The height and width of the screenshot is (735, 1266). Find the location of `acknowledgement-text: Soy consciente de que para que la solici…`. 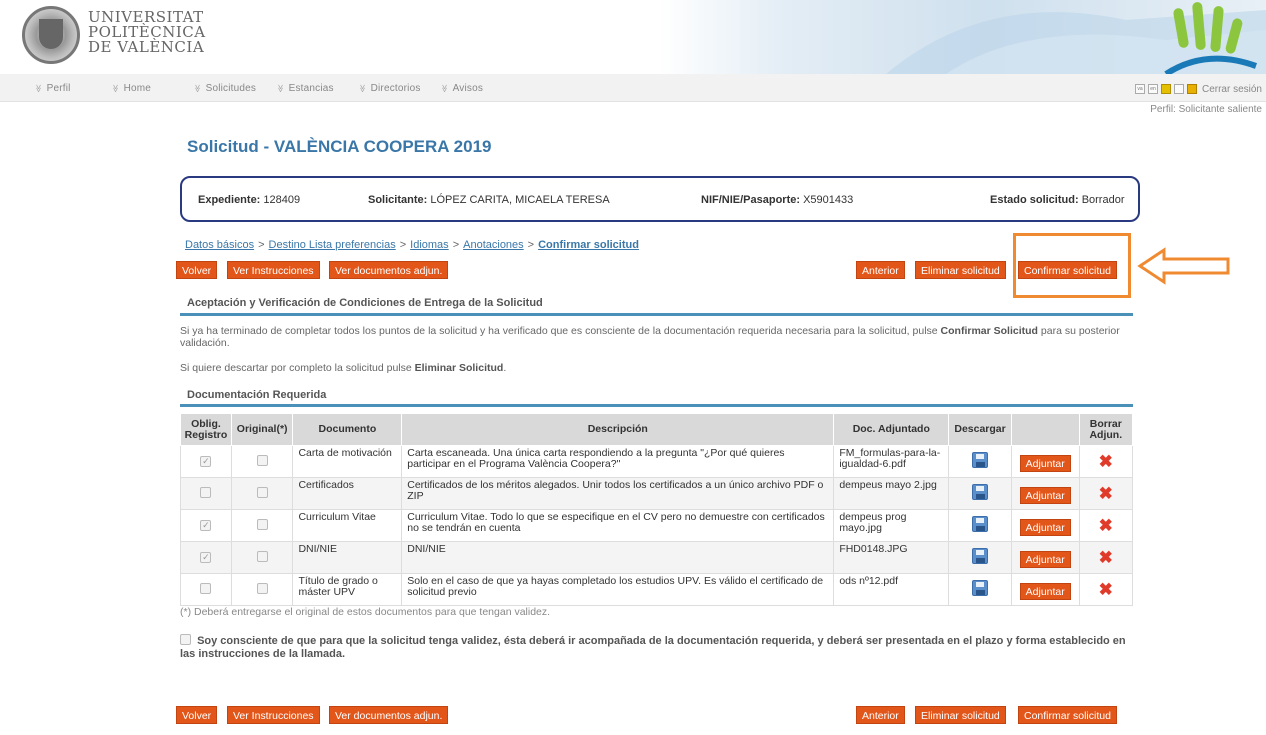

acknowledgement-text: Soy consciente de que para que la solici… is located at coordinates (653, 647).